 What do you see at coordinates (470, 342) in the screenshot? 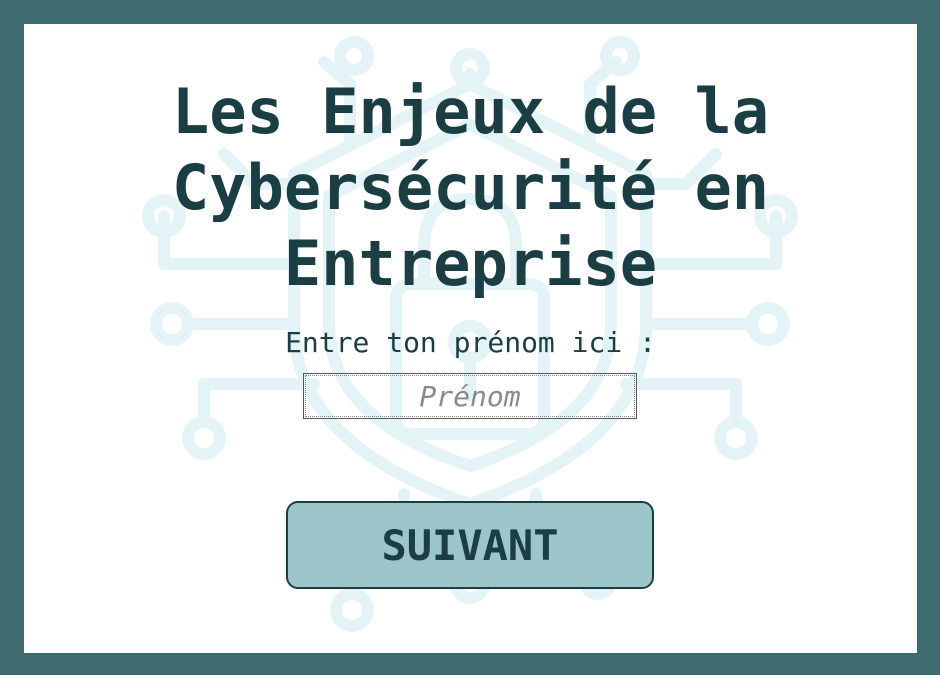
I see `first-name-prompt-label: Entre ton prénom ici :` at bounding box center [470, 342].